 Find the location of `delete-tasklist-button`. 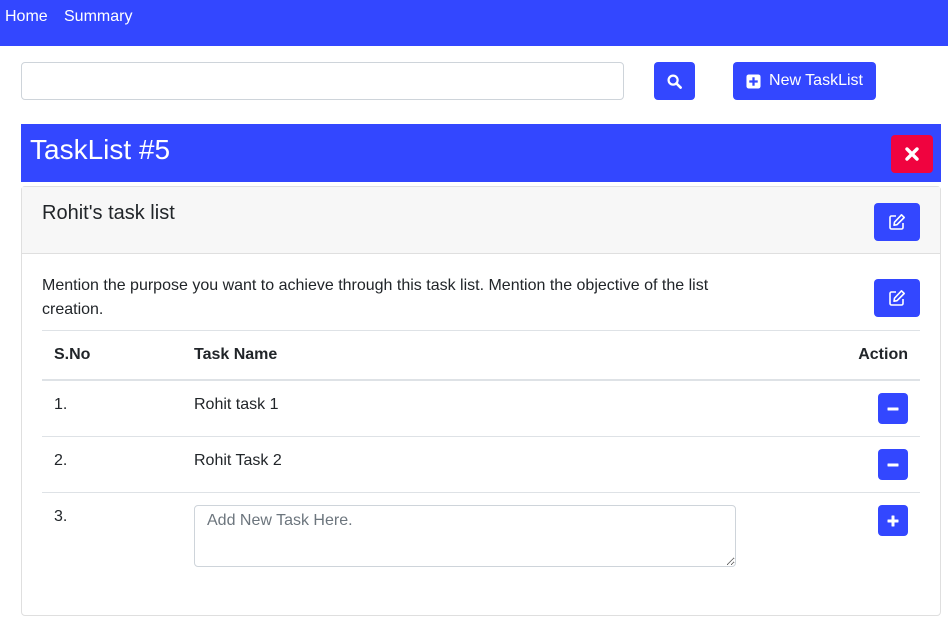

delete-tasklist-button is located at coordinates (912, 154).